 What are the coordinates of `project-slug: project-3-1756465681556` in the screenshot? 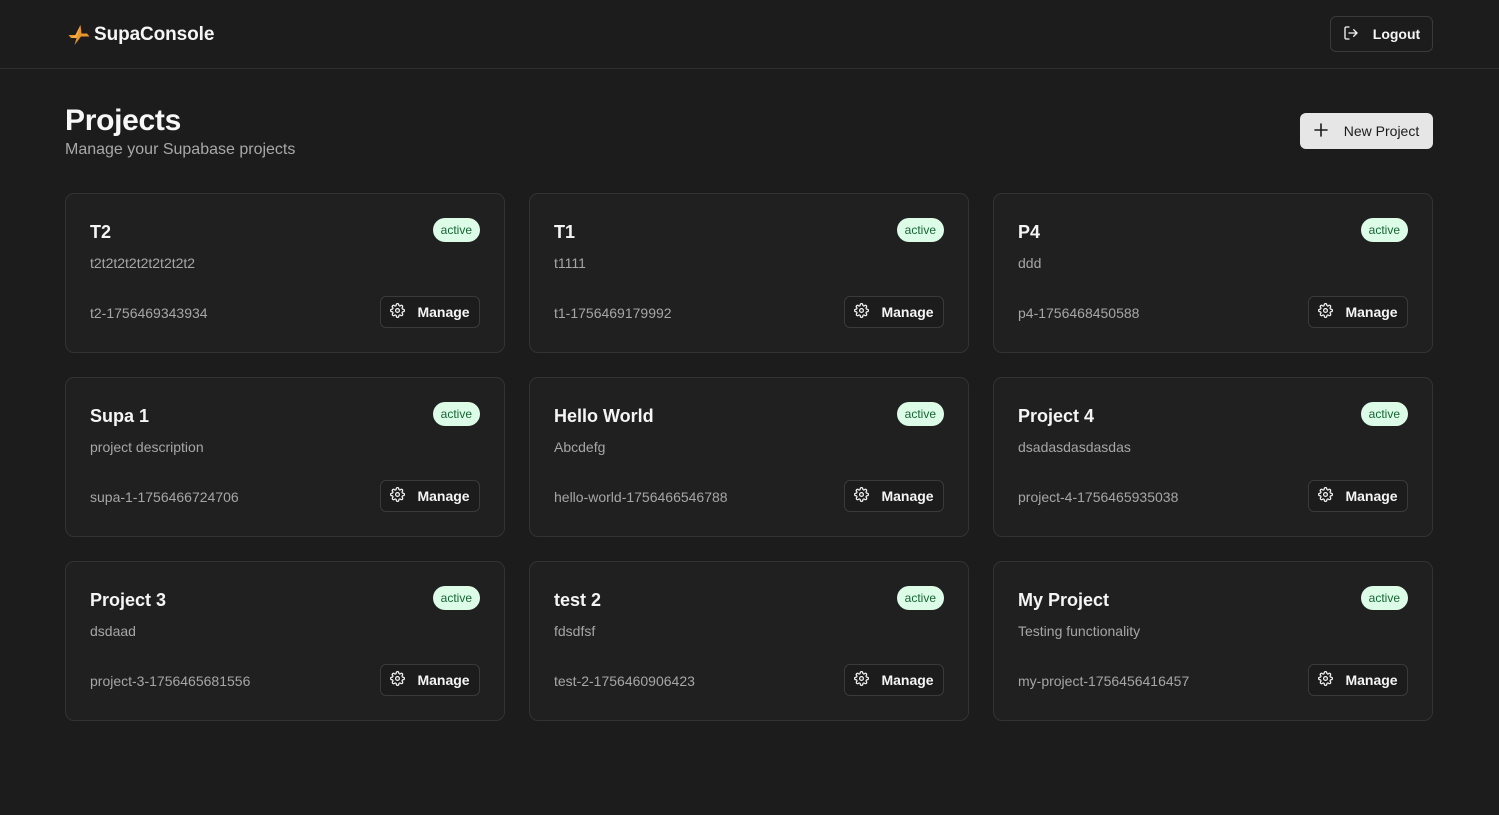 It's located at (170, 681).